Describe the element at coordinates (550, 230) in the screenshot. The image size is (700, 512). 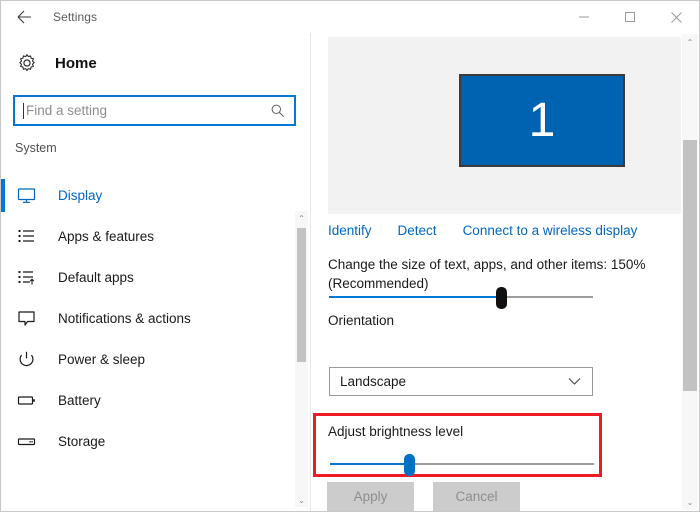
I see `connect-wireless-display-link: Connect to a wireless display` at that location.